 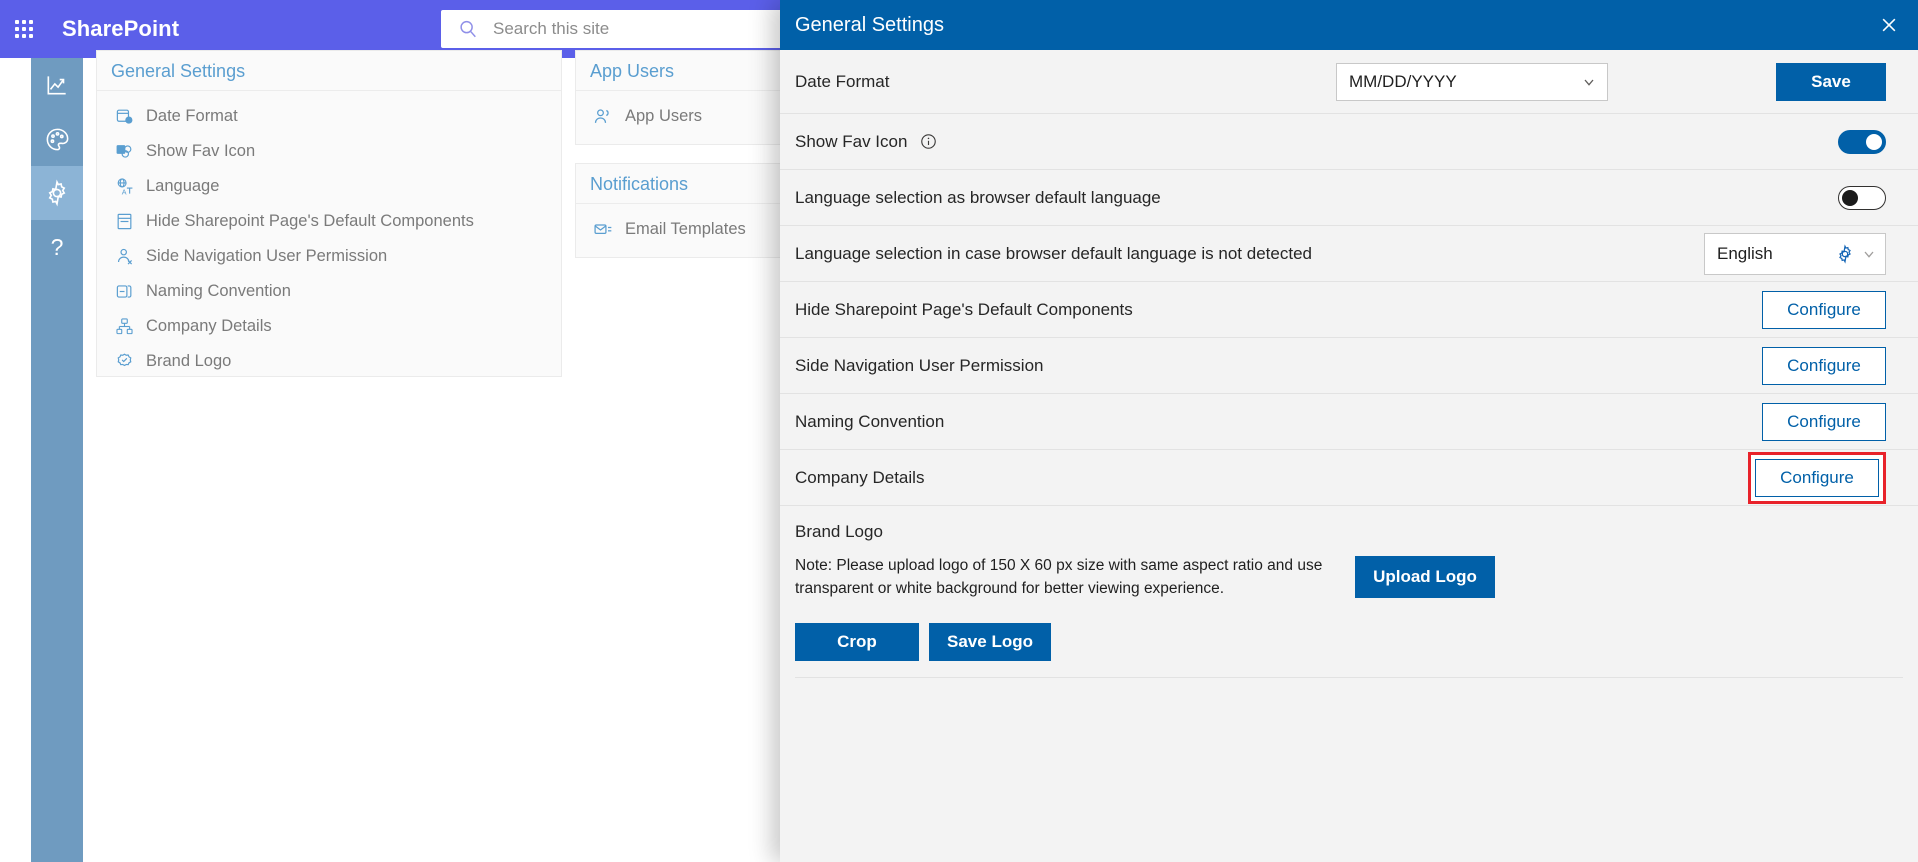 I want to click on menu-item-label: Side Navigation User Permission, so click(x=267, y=256).